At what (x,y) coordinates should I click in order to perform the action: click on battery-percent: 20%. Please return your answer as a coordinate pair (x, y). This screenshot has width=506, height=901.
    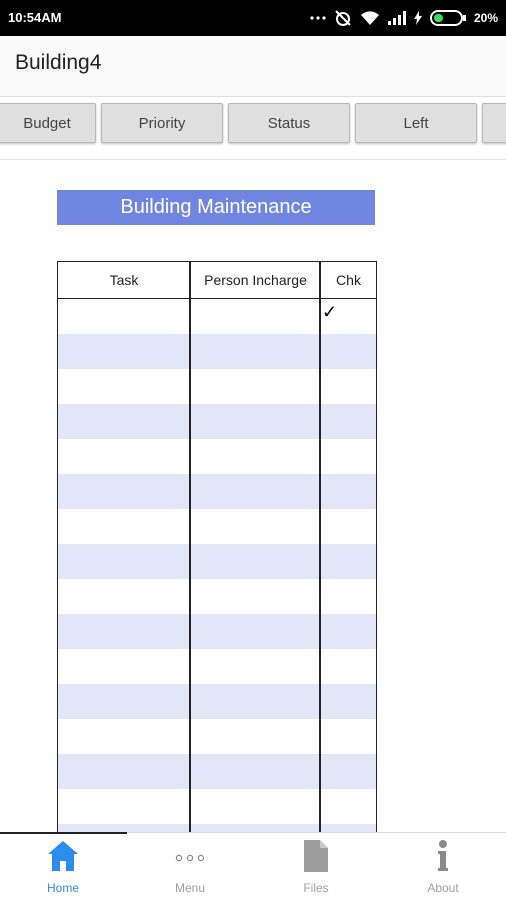
    Looking at the image, I should click on (485, 18).